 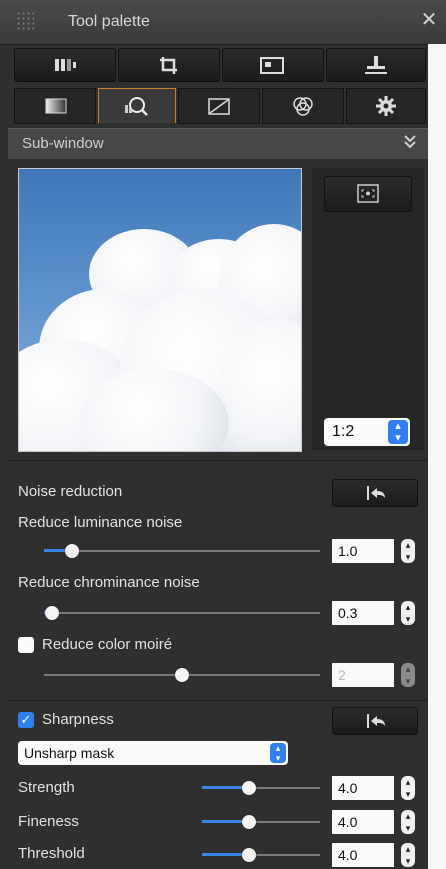 What do you see at coordinates (52, 613) in the screenshot?
I see `chrominance-slider-knob` at bounding box center [52, 613].